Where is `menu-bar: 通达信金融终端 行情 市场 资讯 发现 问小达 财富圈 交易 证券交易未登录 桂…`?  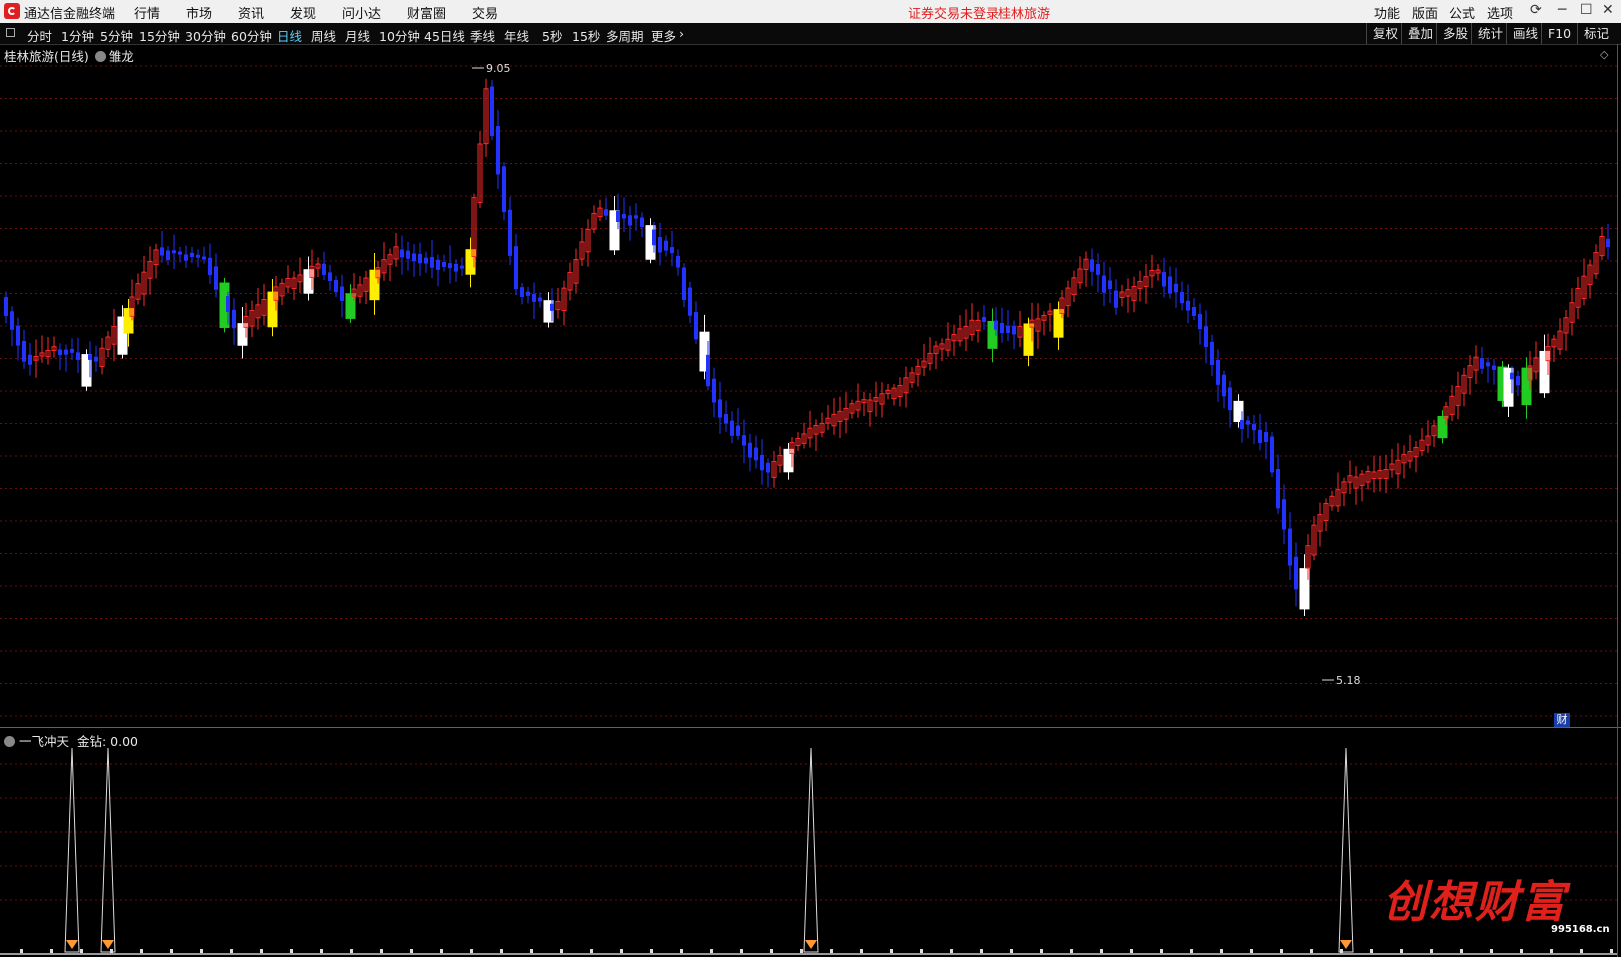
menu-bar: 通达信金融终端 行情 市场 资讯 发现 问小达 财富圈 交易 证券交易未登录 桂… is located at coordinates (810, 11).